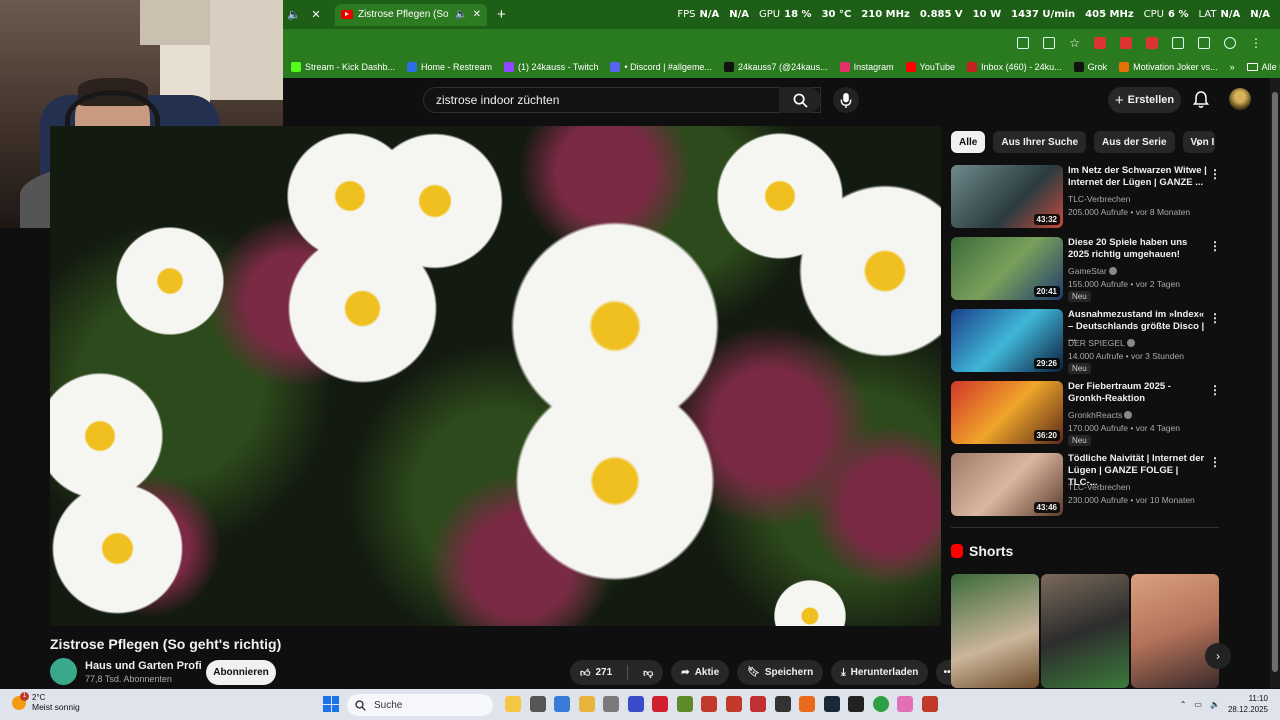 The width and height of the screenshot is (1280, 720). Describe the element at coordinates (1100, 415) in the screenshot. I see `recommendation-channel: GronkhReacts` at that location.